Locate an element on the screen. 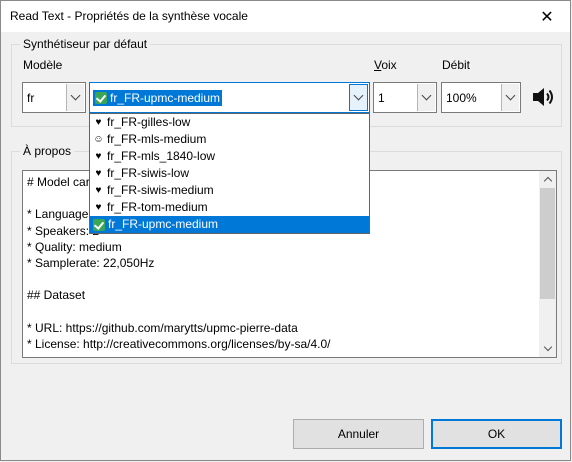 The width and height of the screenshot is (572, 462). voice-value: 1 is located at coordinates (381, 98).